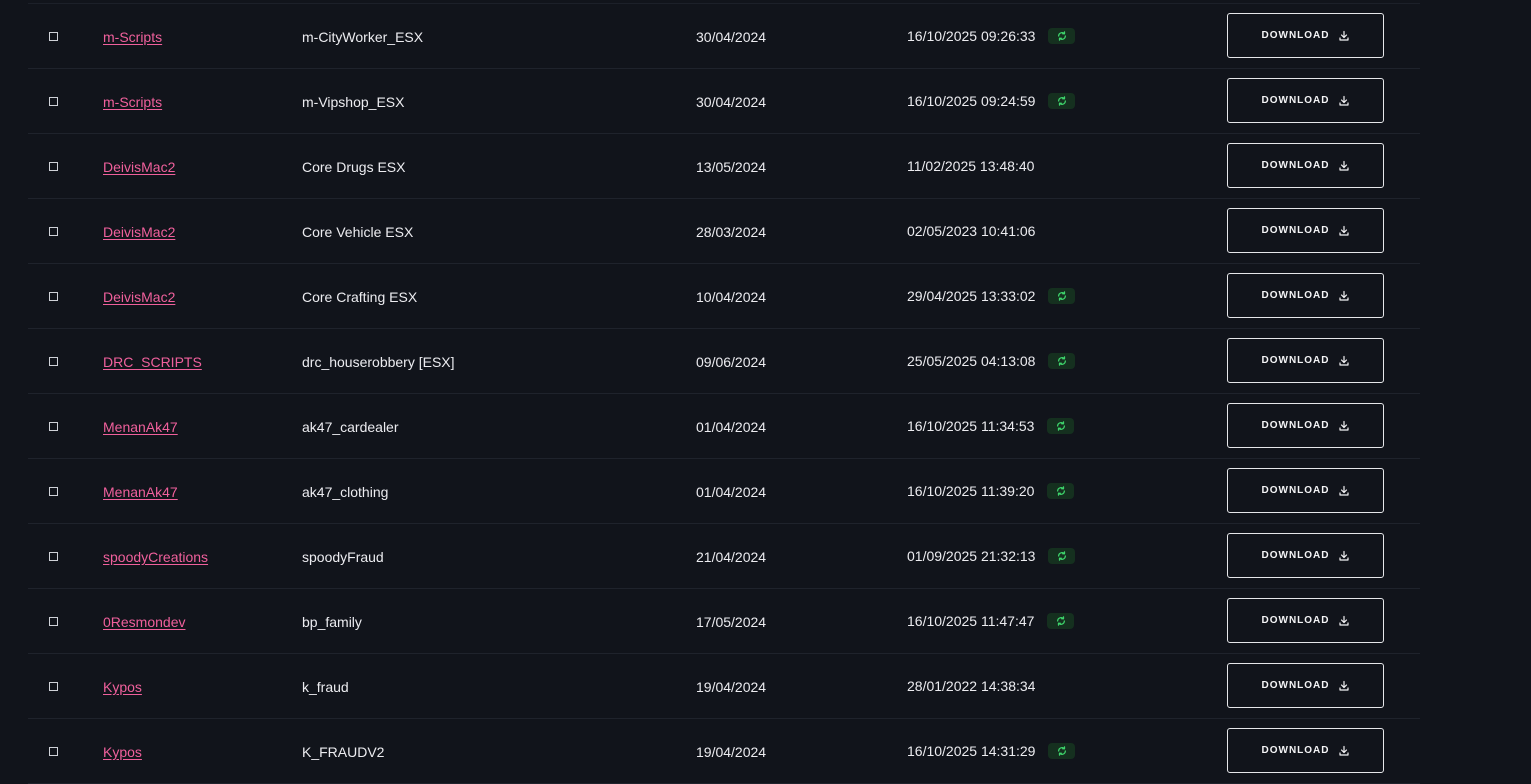 The image size is (1531, 784). Describe the element at coordinates (152, 362) in the screenshot. I see `author-link: DRC_SCRIPTS` at that location.